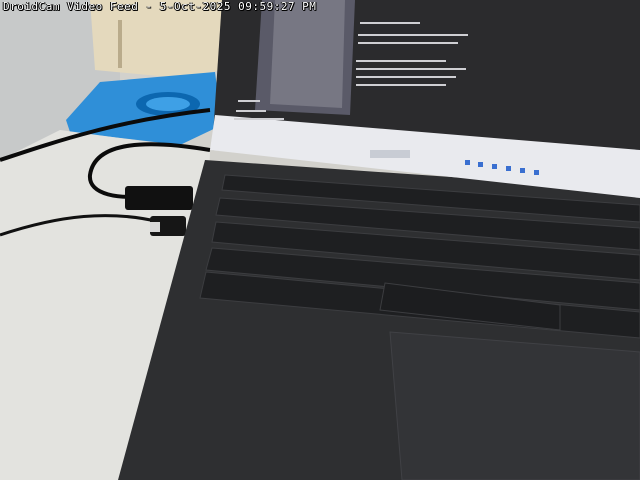 This screenshot has width=640, height=480. What do you see at coordinates (168, 104) in the screenshot?
I see `tray-ring-inner` at bounding box center [168, 104].